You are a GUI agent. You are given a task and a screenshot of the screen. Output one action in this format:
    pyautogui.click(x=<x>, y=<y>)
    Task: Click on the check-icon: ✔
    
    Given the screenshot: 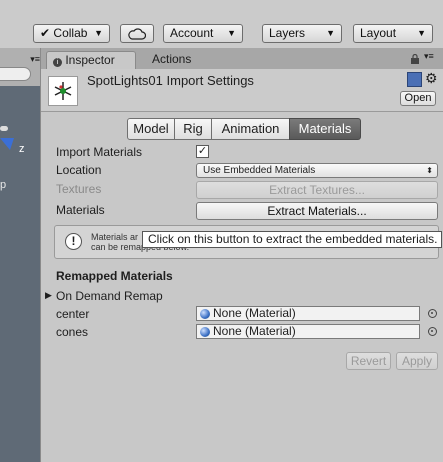 What is the action you would take?
    pyautogui.click(x=45, y=33)
    